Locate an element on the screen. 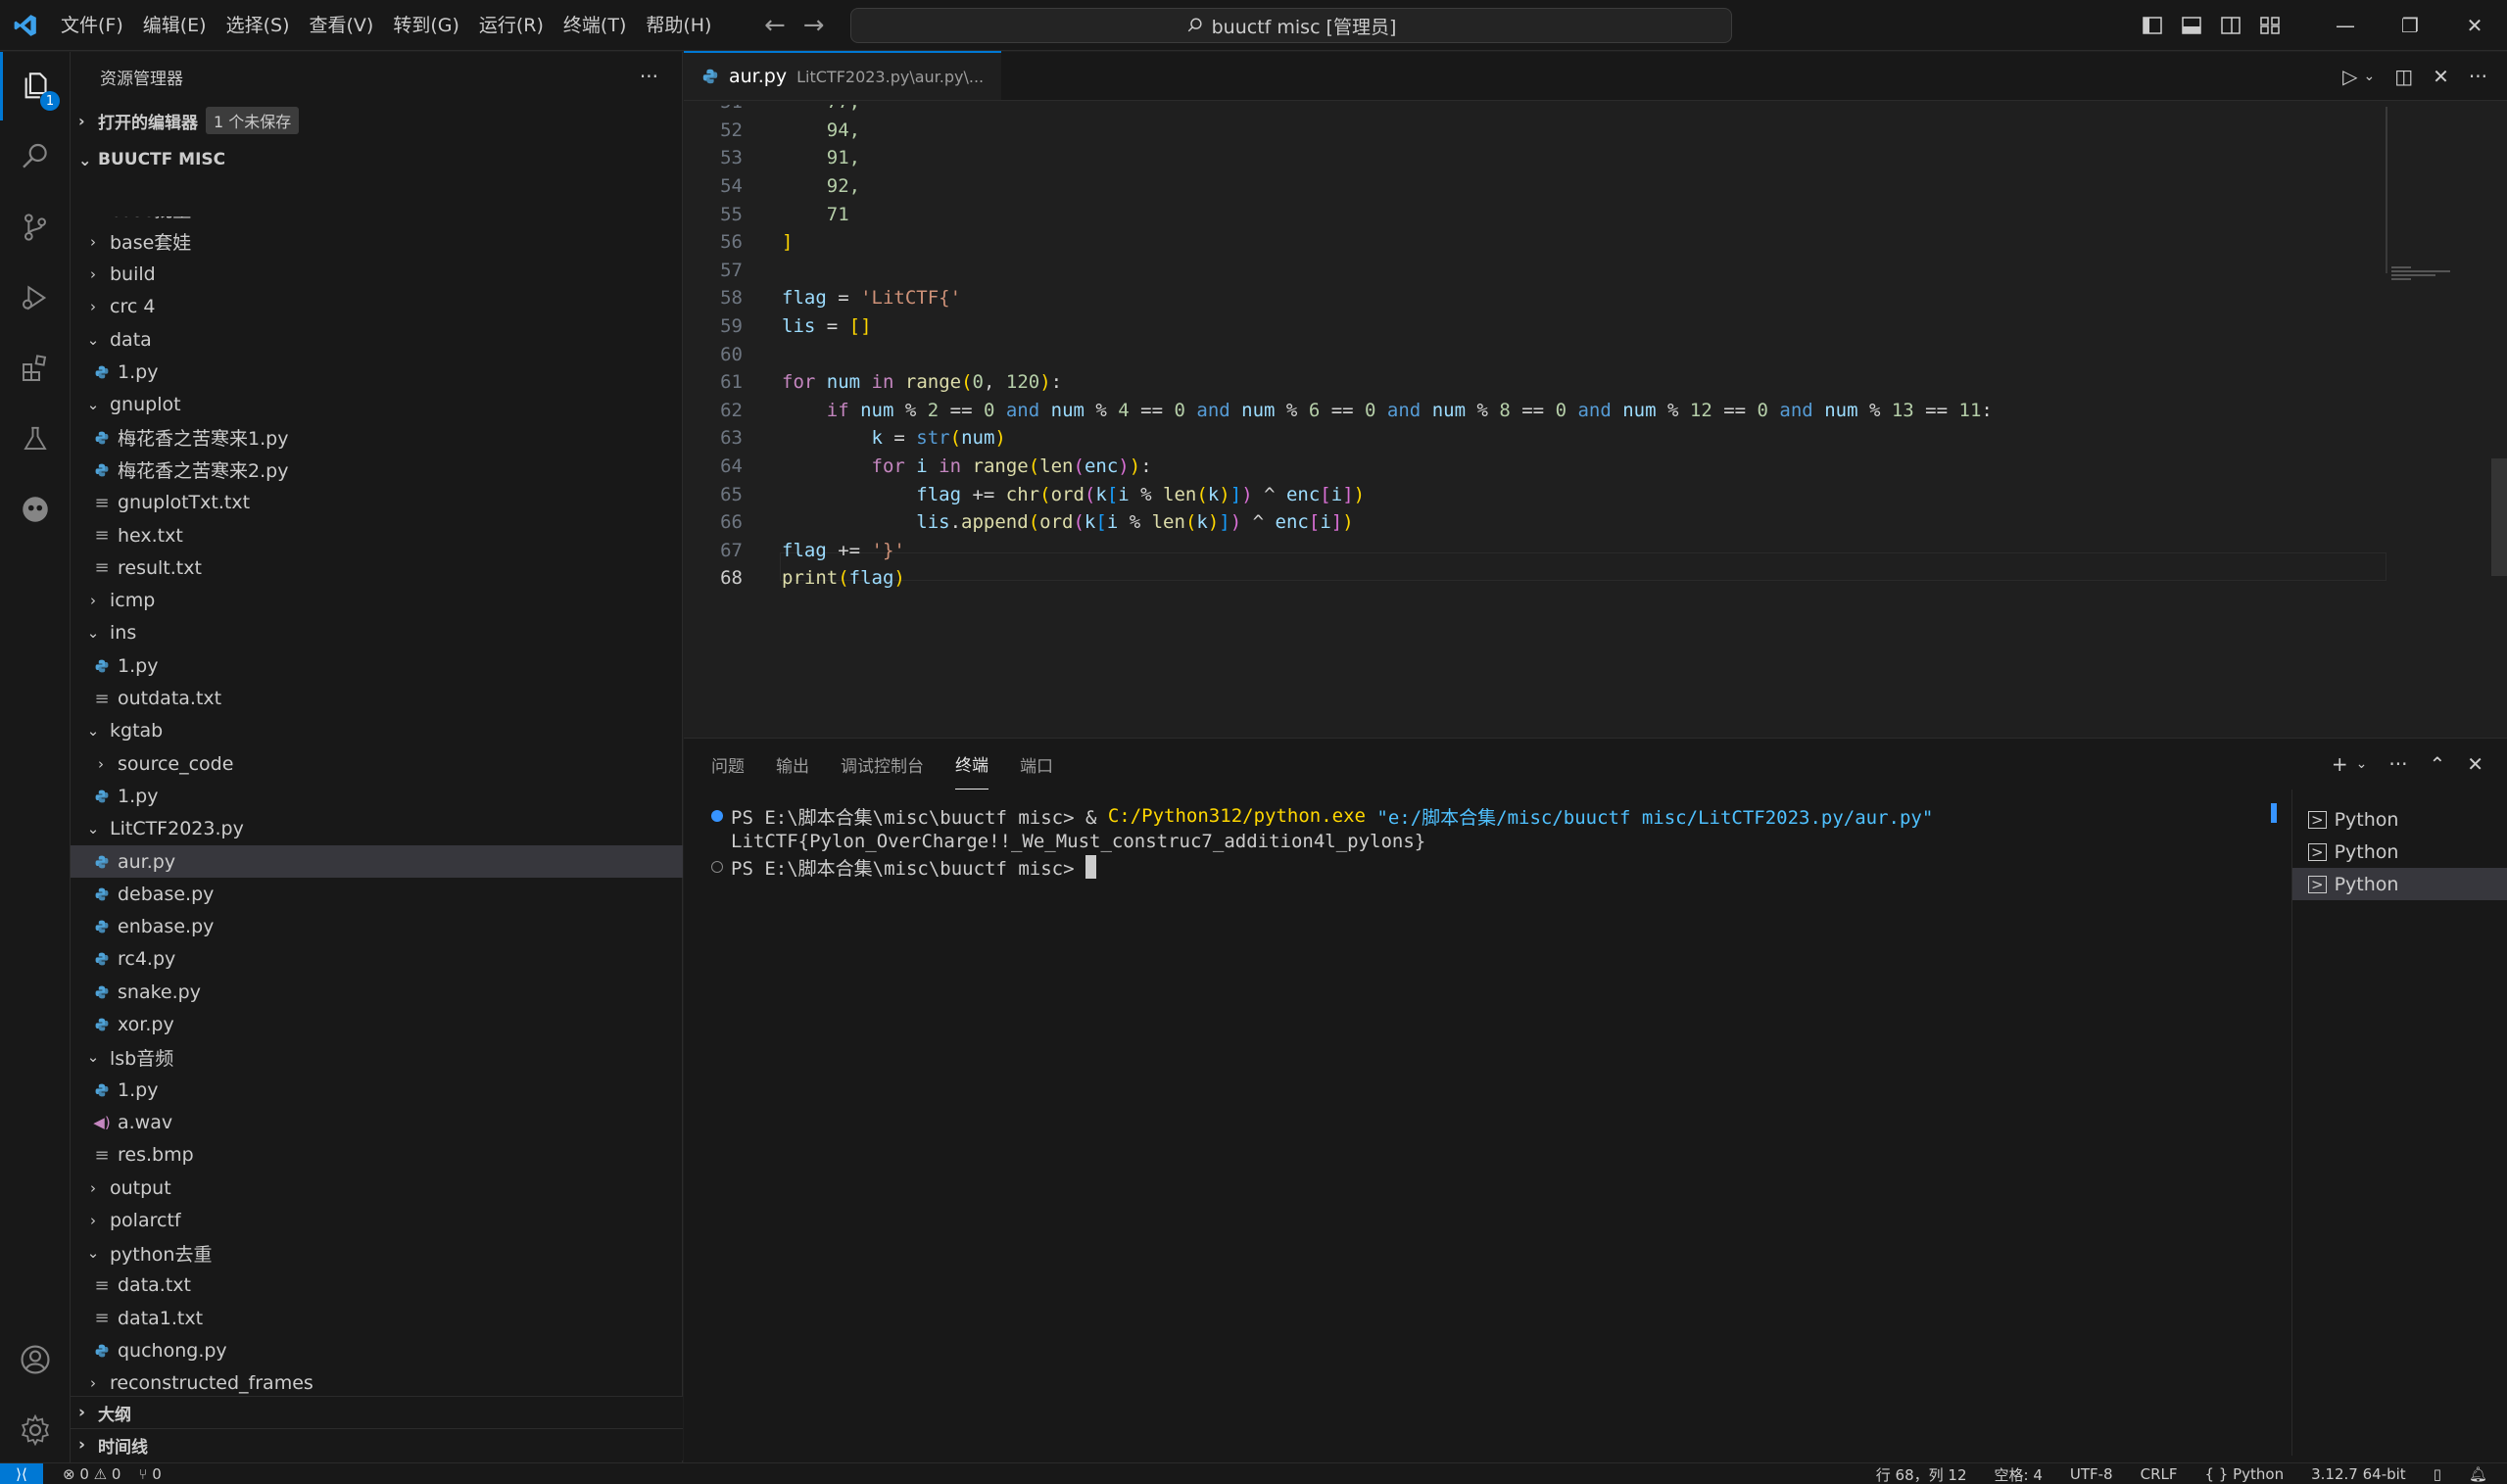  remote-explorer-icon is located at coordinates (35, 509).